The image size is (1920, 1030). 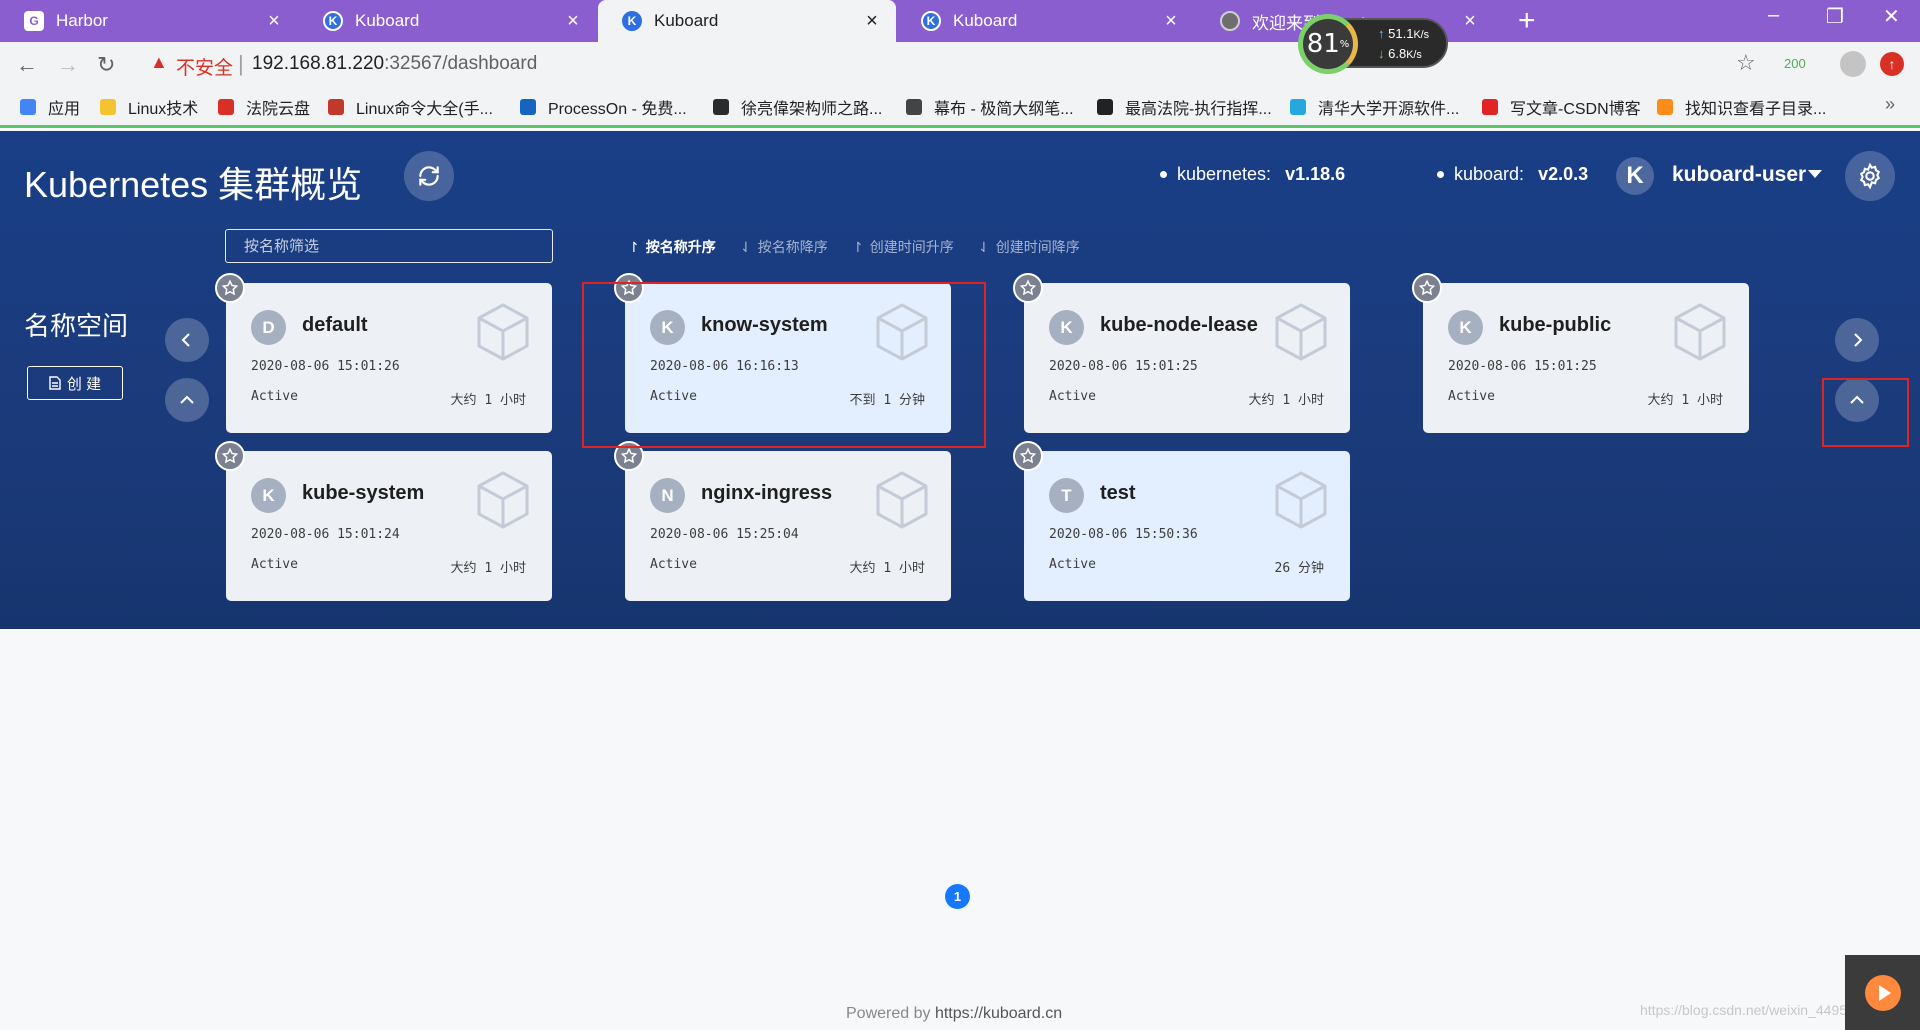 What do you see at coordinates (149, 107) in the screenshot?
I see `bookmark-item: Linux技术` at bounding box center [149, 107].